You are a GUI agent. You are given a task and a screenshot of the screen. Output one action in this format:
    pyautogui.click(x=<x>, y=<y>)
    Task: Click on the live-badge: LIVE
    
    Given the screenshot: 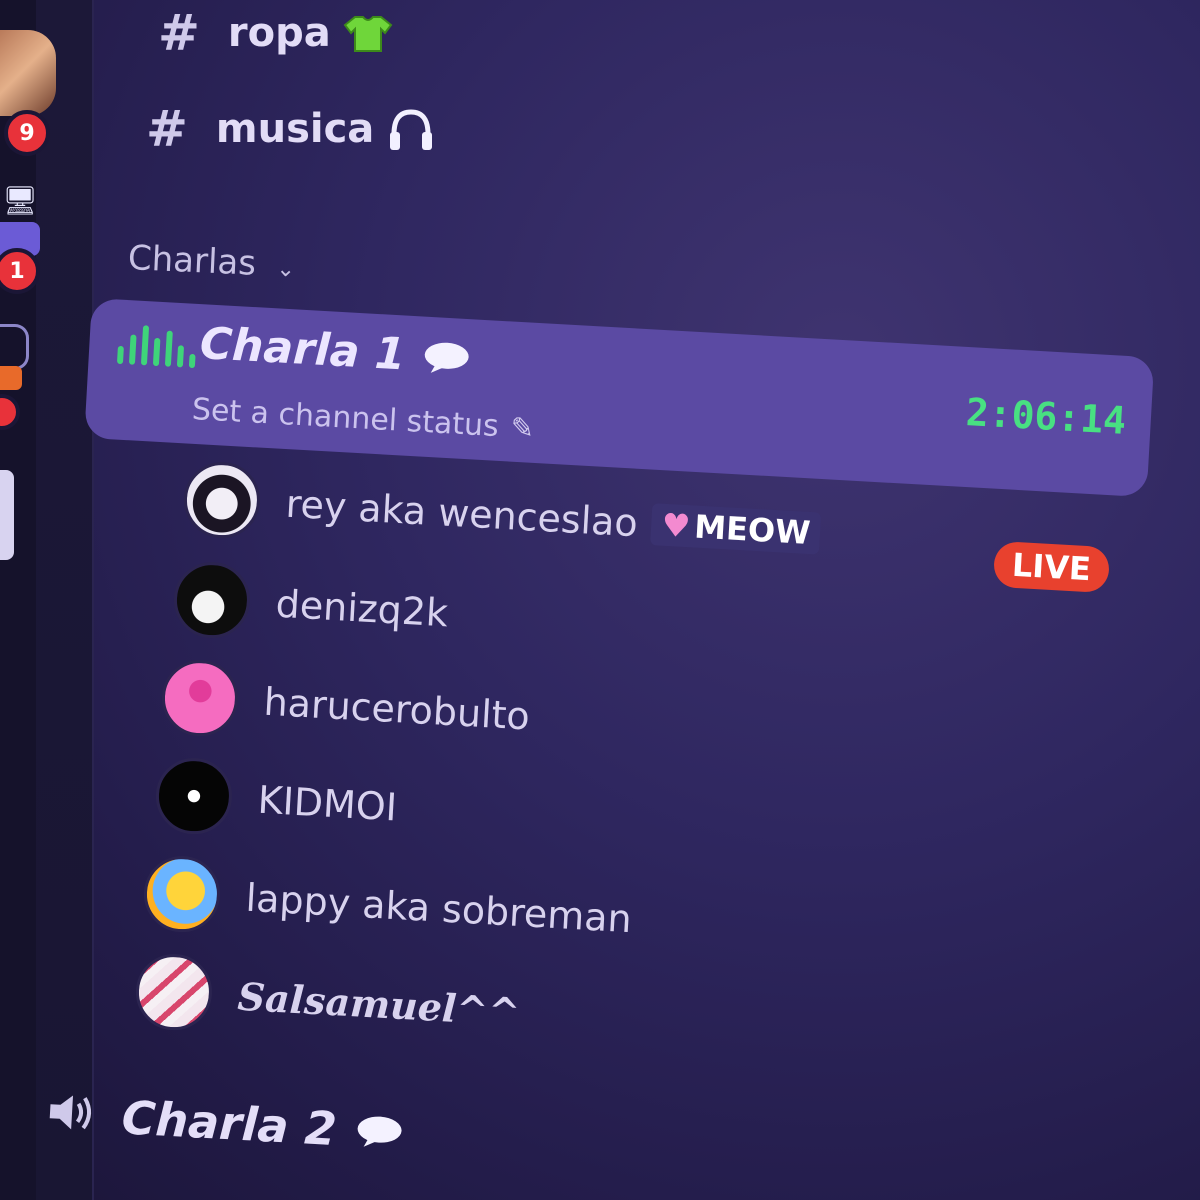 What is the action you would take?
    pyautogui.click(x=1051, y=567)
    